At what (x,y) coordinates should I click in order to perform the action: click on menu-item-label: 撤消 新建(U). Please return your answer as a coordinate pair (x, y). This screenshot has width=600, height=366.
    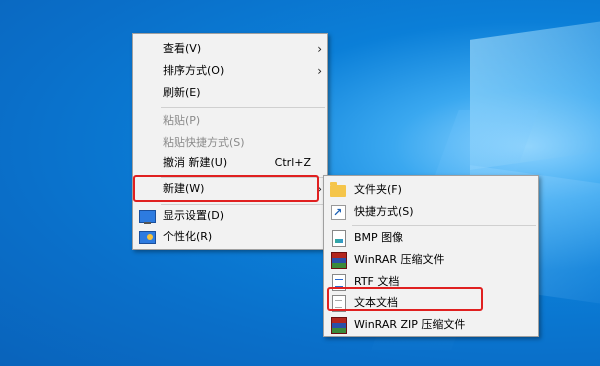
    Looking at the image, I should click on (195, 162).